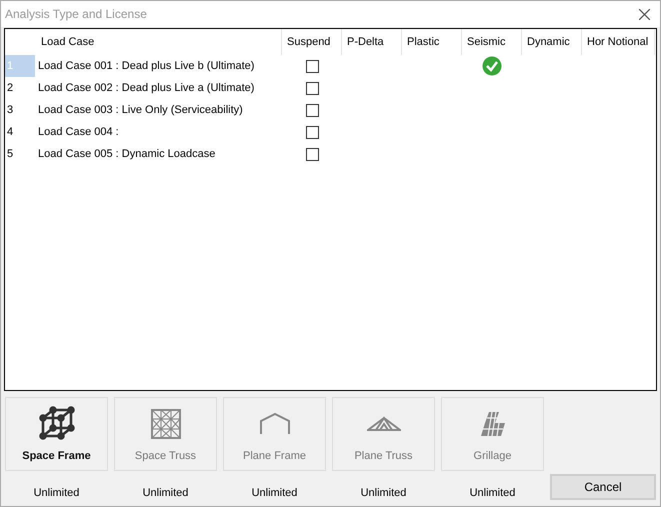 The width and height of the screenshot is (661, 507). What do you see at coordinates (274, 423) in the screenshot?
I see `portal-frame-icon` at bounding box center [274, 423].